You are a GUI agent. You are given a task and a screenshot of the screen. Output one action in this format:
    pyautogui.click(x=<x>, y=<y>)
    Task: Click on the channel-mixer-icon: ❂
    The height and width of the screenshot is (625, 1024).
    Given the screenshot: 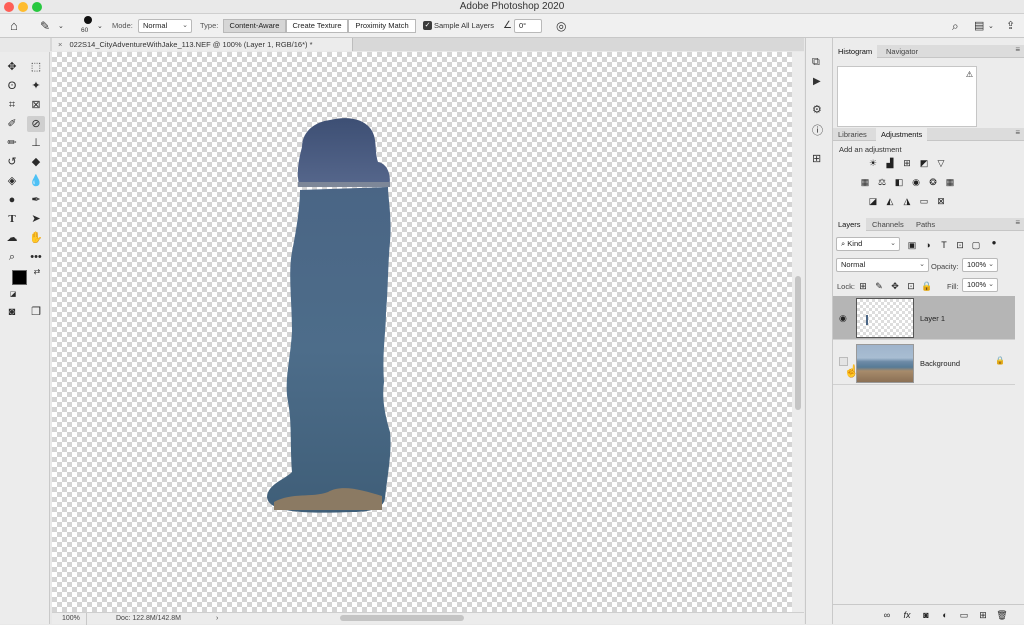 What is the action you would take?
    pyautogui.click(x=933, y=182)
    